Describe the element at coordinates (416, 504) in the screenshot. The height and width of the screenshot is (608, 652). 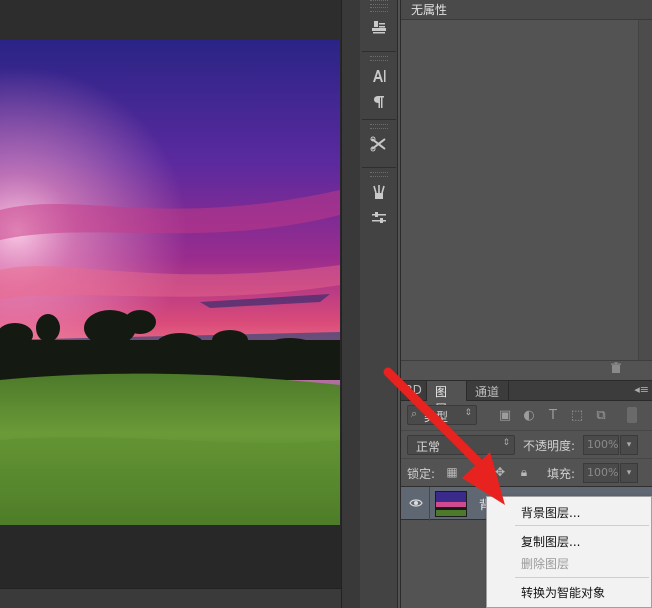
I see `eye-icon` at that location.